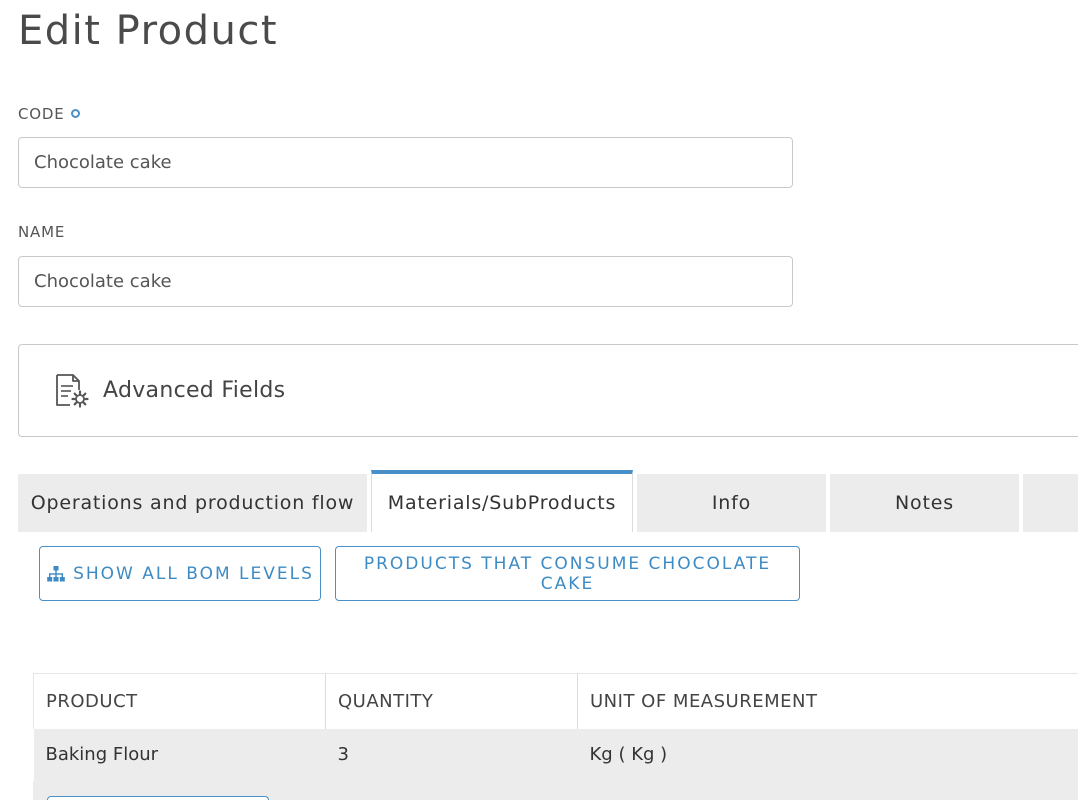 This screenshot has width=1078, height=800. I want to click on table-header-row: PRODUCT QUANTITY UNIT OF MEASUREMENT, so click(555, 701).